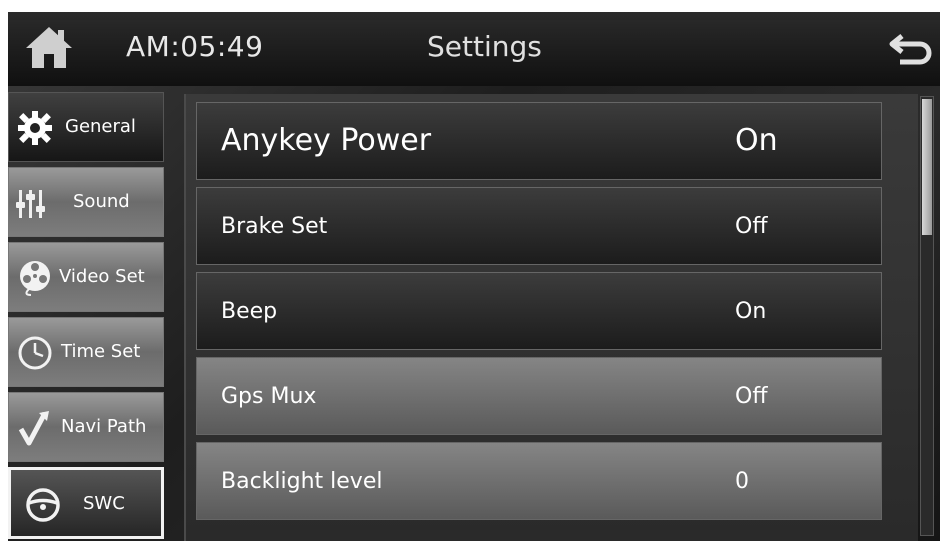 The image size is (942, 541). Describe the element at coordinates (539, 481) in the screenshot. I see `setting-row-backlight-level: Backlight level 0` at that location.